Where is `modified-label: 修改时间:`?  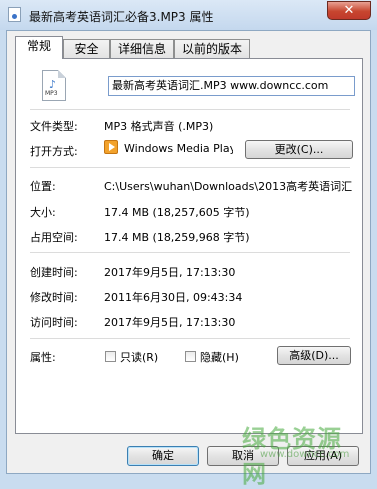
modified-label: 修改时间: is located at coordinates (54, 297).